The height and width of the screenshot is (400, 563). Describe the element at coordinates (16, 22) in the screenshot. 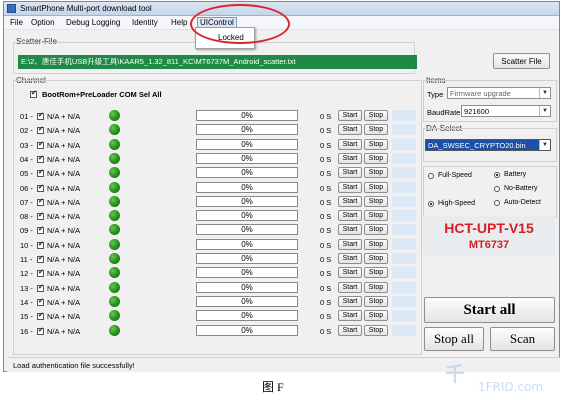

I see `menu-file: File` at that location.